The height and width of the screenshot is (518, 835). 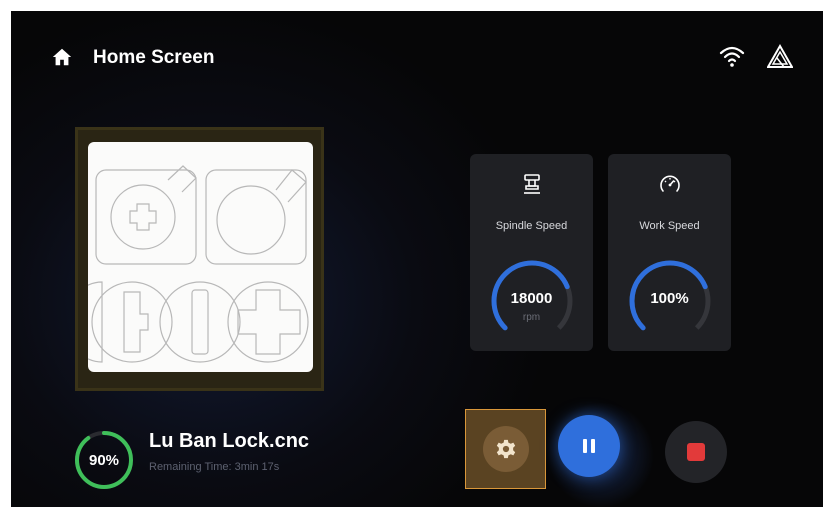 What do you see at coordinates (669, 298) in the screenshot?
I see `work-speed-value: 100%` at bounding box center [669, 298].